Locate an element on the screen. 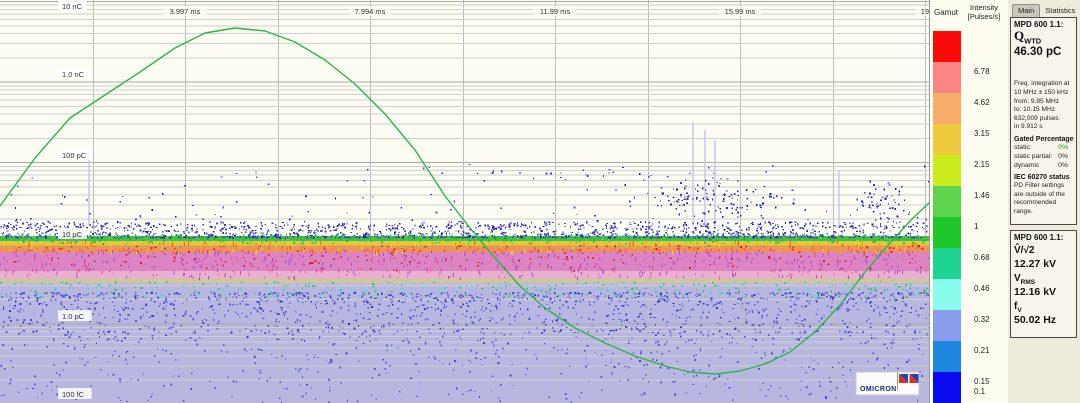  charge-axis-label: 100 pC is located at coordinates (74, 155).